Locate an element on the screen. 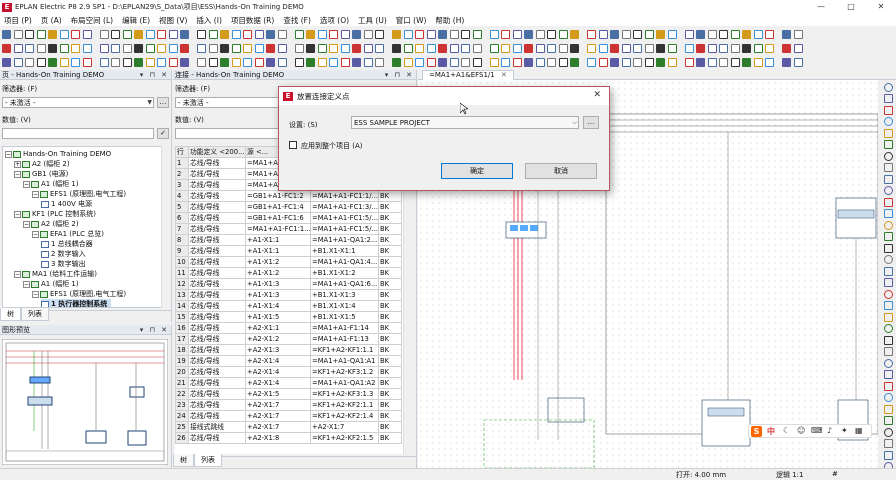 Image resolution: width=896 pixels, height=480 pixels. menu-help: 帮助 (H) is located at coordinates (449, 20).